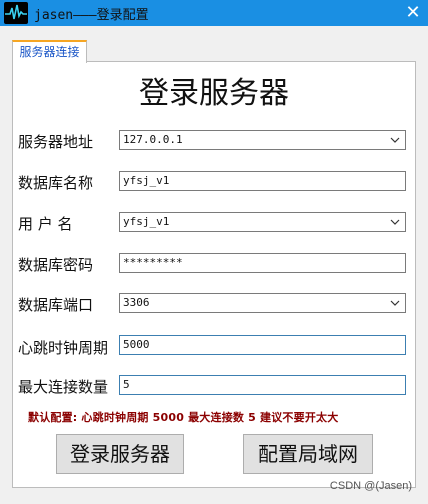 This screenshot has width=428, height=504. What do you see at coordinates (136, 344) in the screenshot?
I see `heartbeat-period-value: 5000` at bounding box center [136, 344].